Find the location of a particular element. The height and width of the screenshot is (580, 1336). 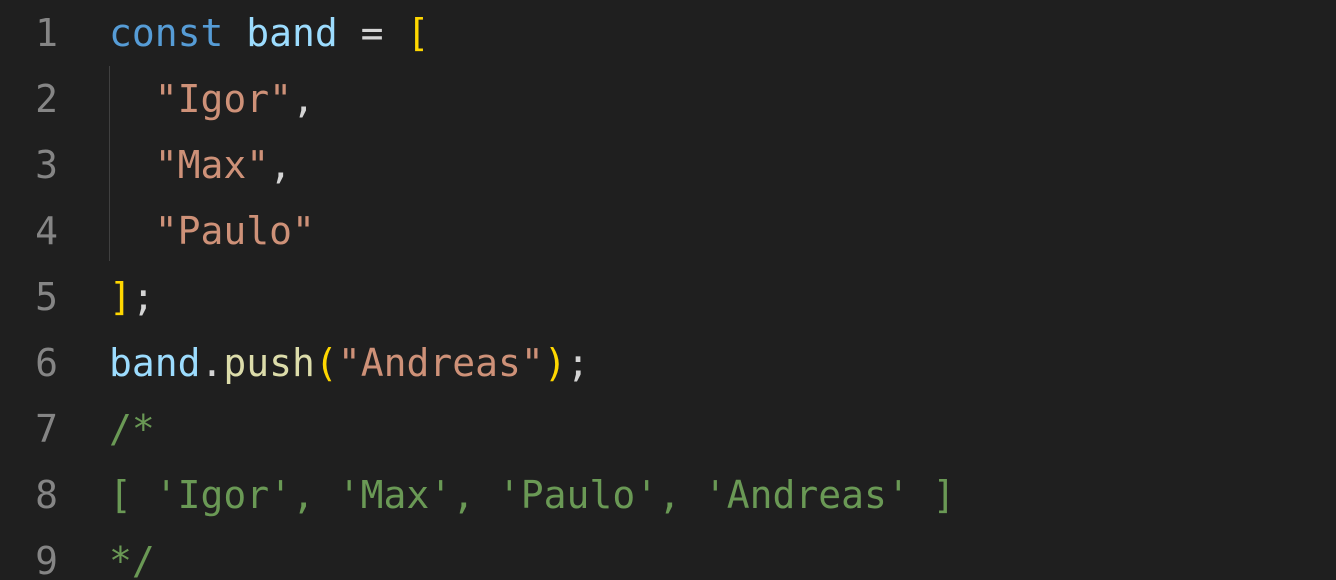

line-code: "Max", is located at coordinates (200, 165).